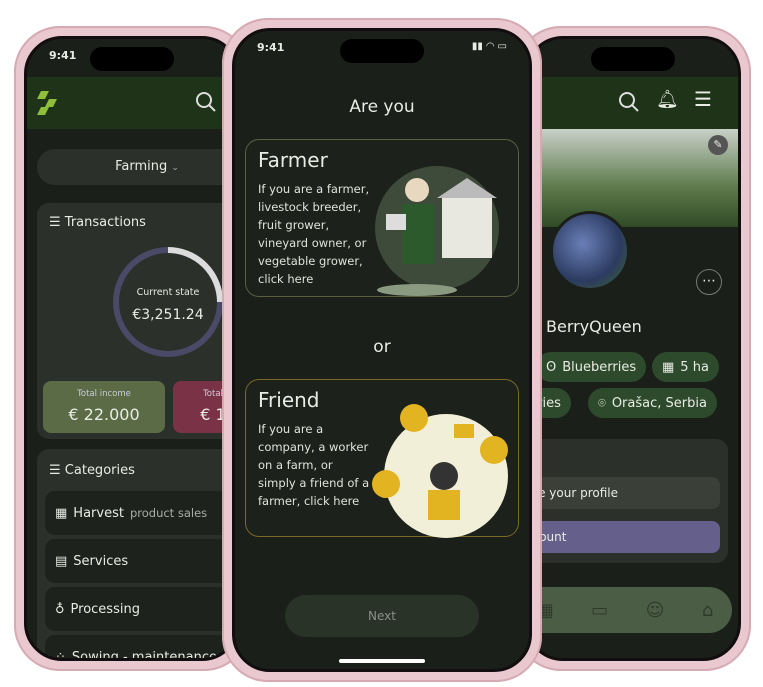 This screenshot has width=763, height=687. I want to click on income-label: Total income, so click(104, 394).